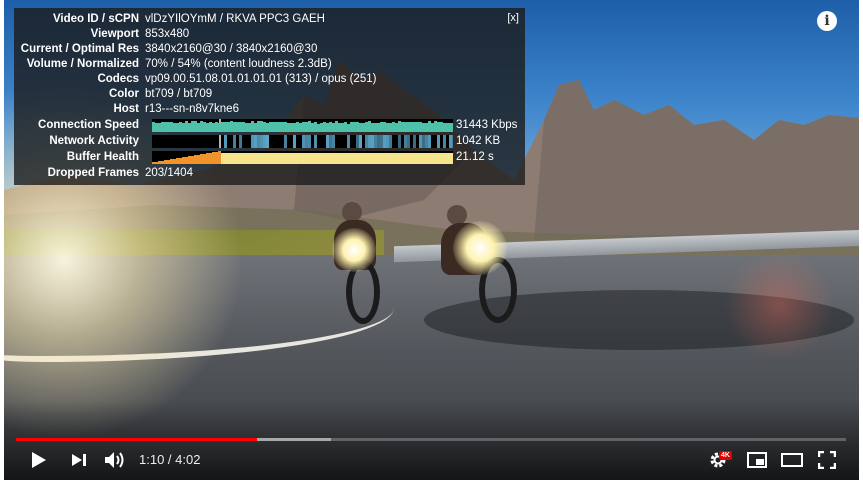 The height and width of the screenshot is (480, 863). What do you see at coordinates (176, 109) in the screenshot?
I see `stats-row-host: Host r13---sn-n8v7kne6` at bounding box center [176, 109].